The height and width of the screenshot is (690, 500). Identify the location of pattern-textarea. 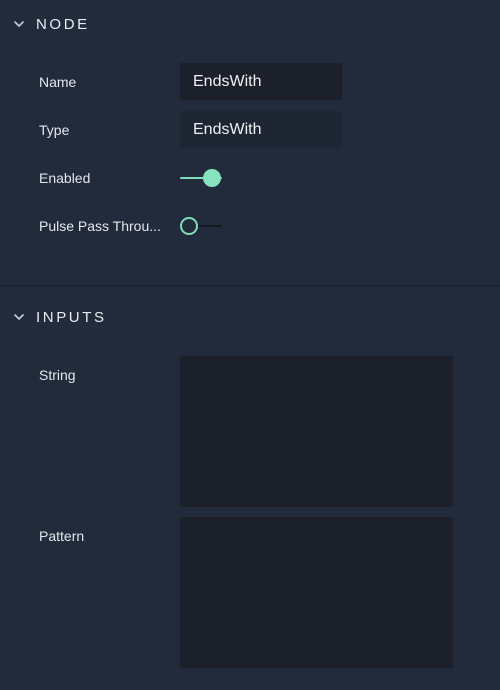
(316, 592).